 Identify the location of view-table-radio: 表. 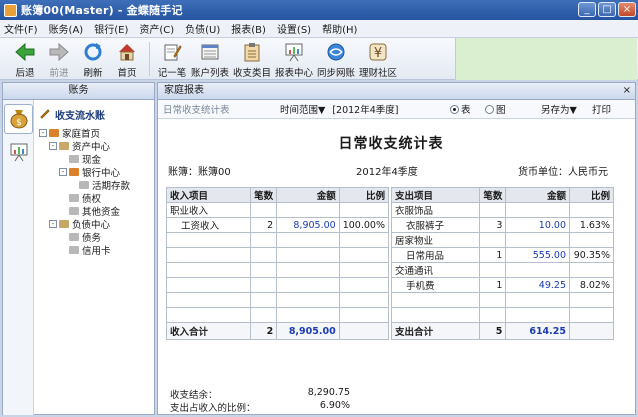
(460, 109).